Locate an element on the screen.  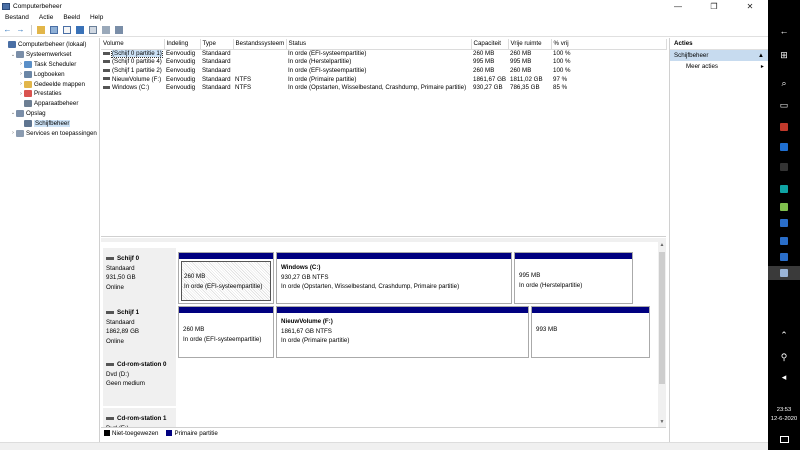
search-icon: ⌕ is located at coordinates (784, 83).